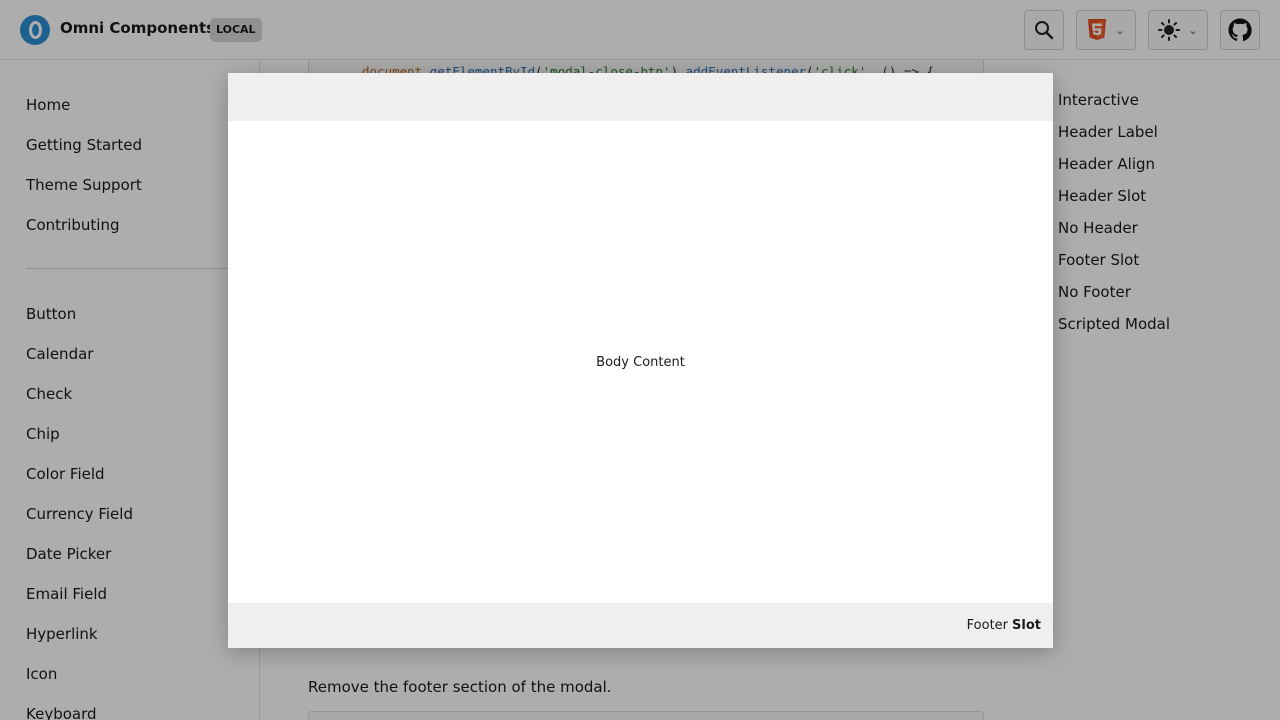 This screenshot has height=720, width=1280. I want to click on modal-header, so click(640, 97).